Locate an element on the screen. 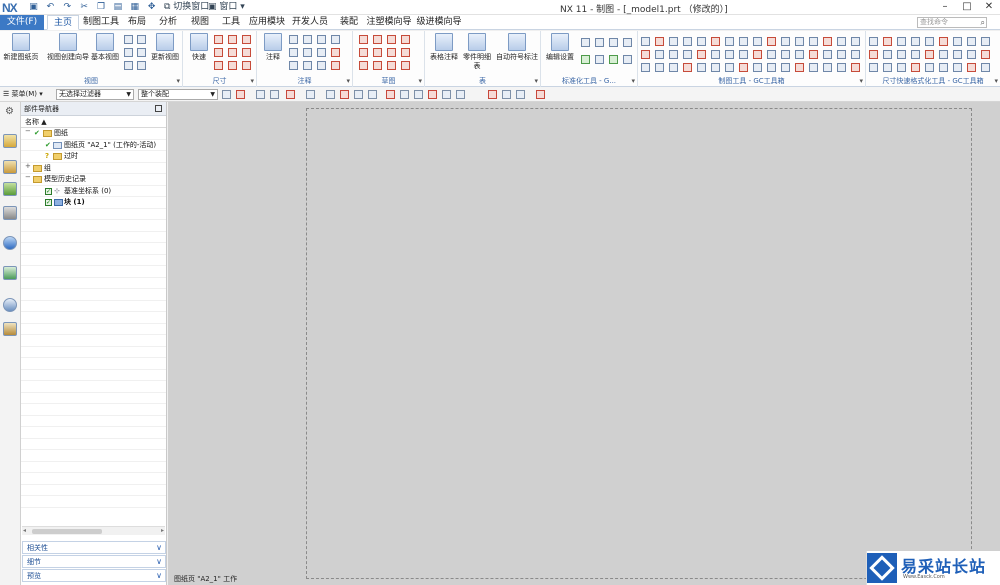 Image resolution: width=1000 pixels, height=585 pixels. std-tool-8-icon is located at coordinates (627, 59).